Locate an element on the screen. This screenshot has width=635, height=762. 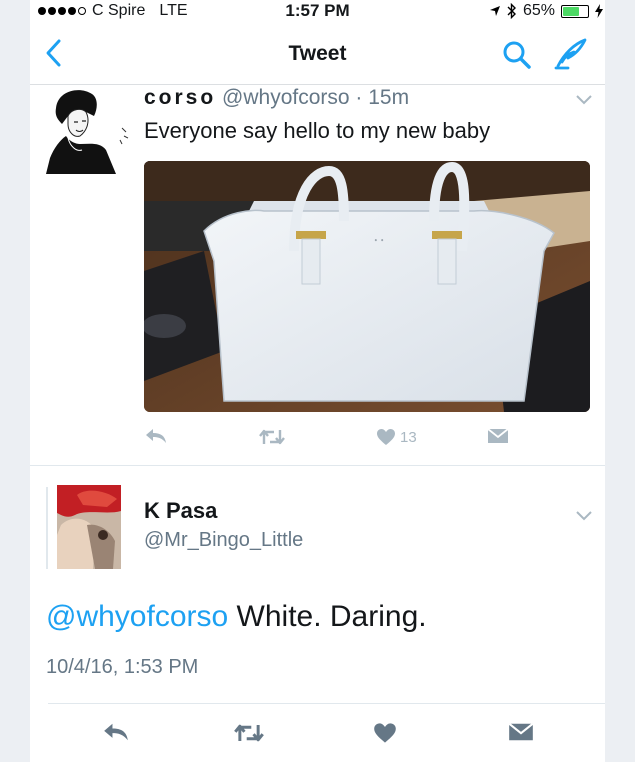
left-margin is located at coordinates (15, 381).